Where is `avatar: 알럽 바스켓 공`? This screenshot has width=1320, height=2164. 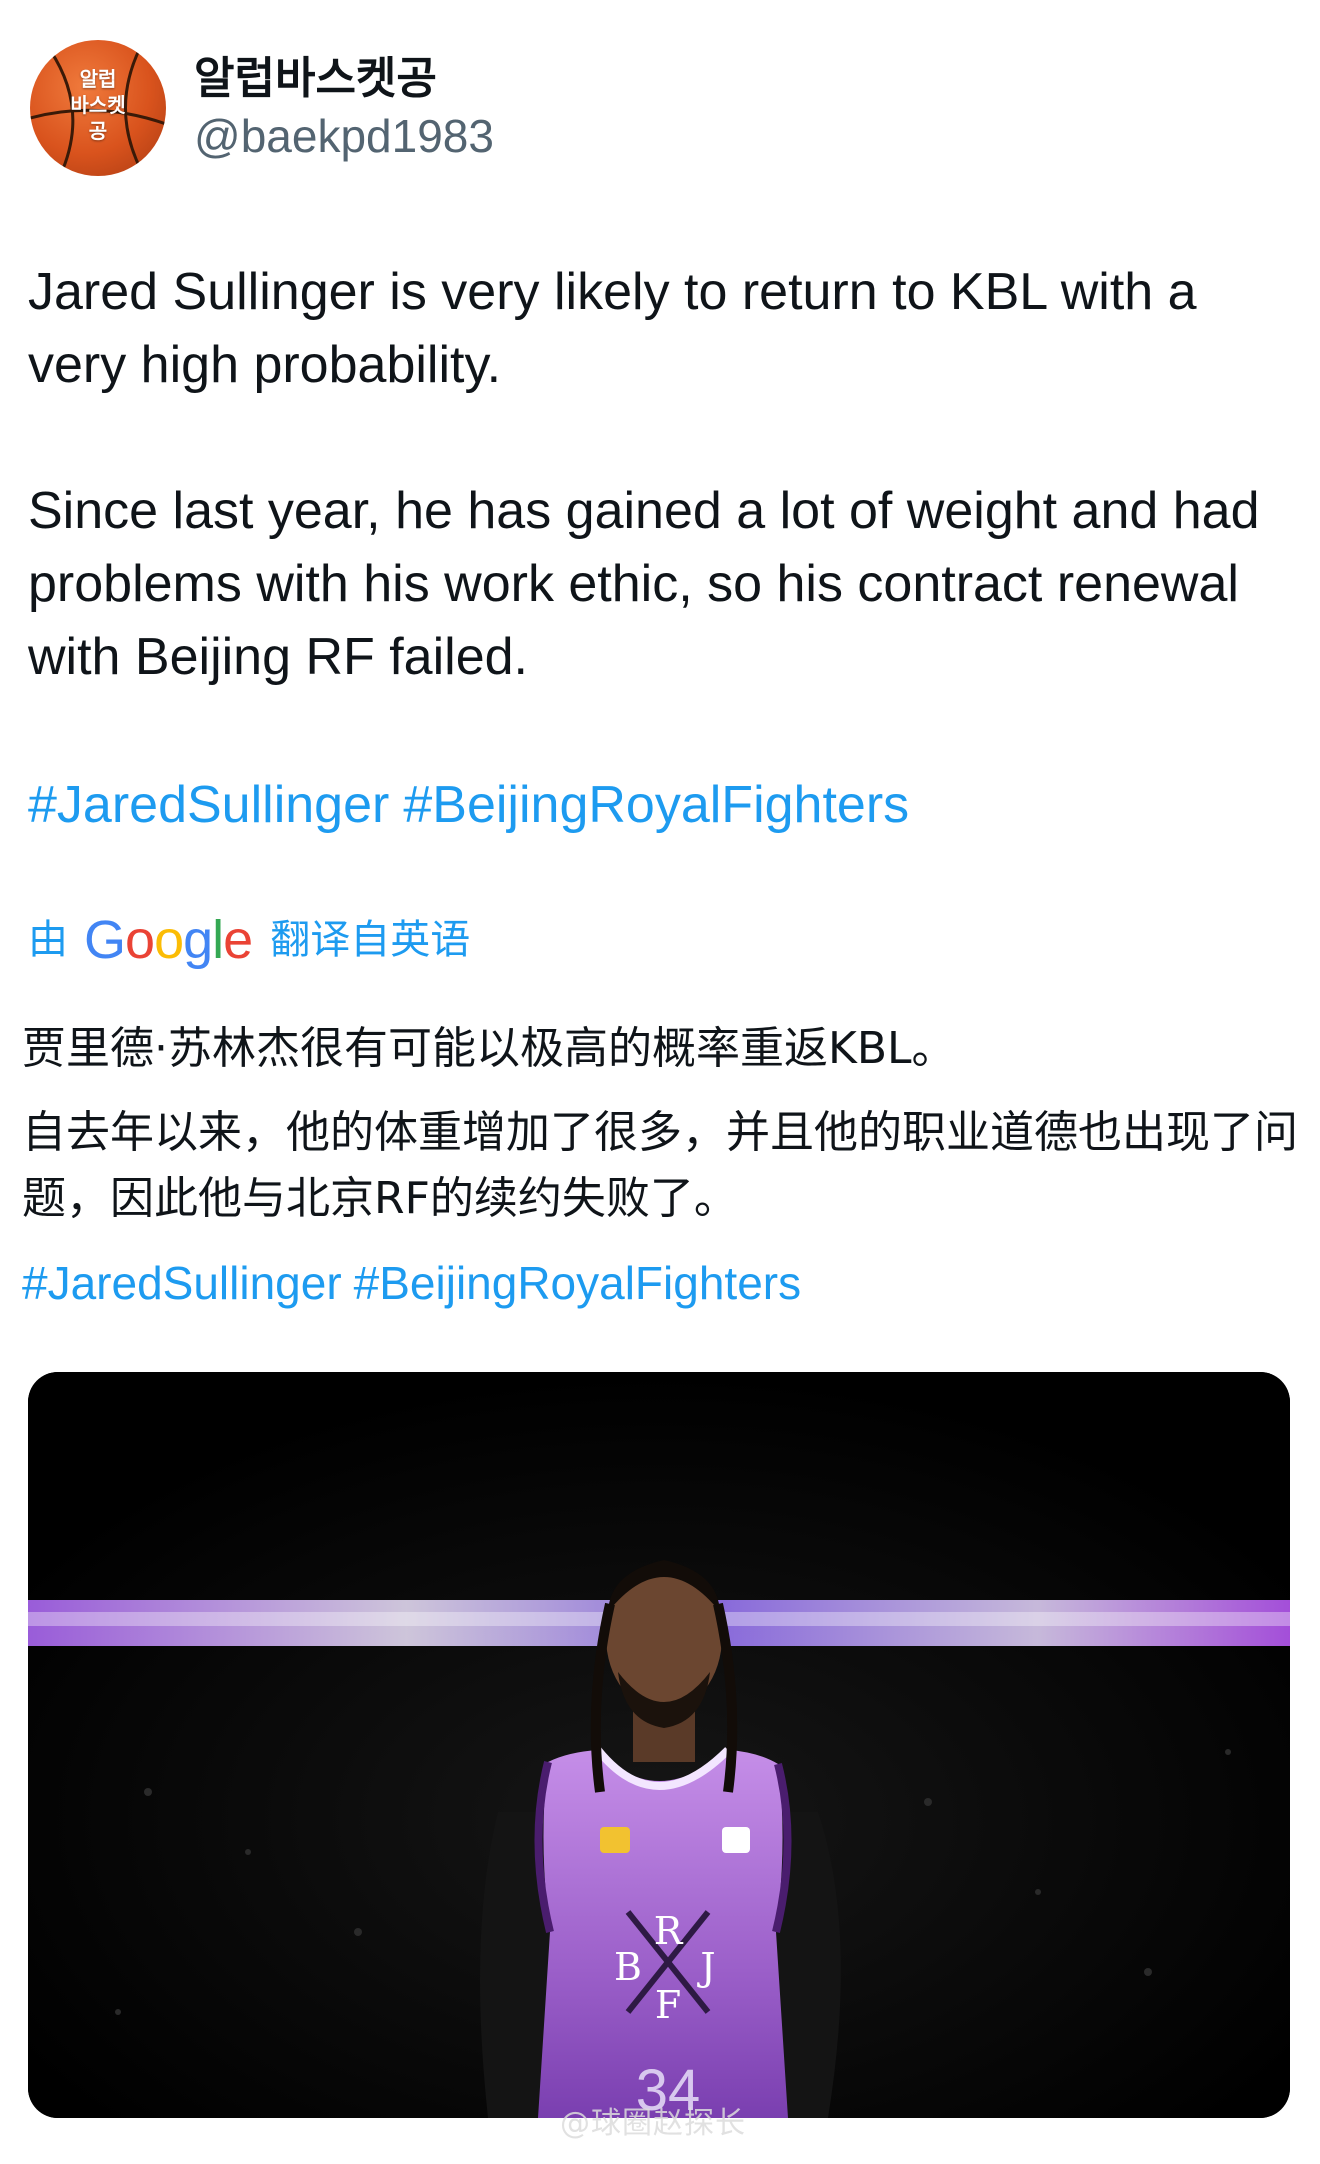 avatar: 알럽 바스켓 공 is located at coordinates (98, 108).